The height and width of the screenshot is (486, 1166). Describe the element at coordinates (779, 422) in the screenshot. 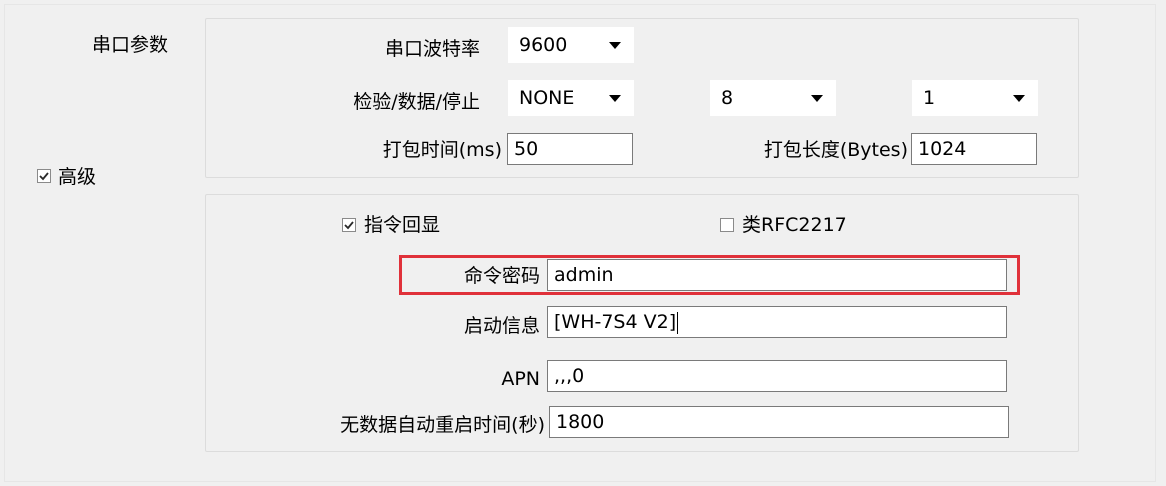

I see `restart-input: 1800` at that location.